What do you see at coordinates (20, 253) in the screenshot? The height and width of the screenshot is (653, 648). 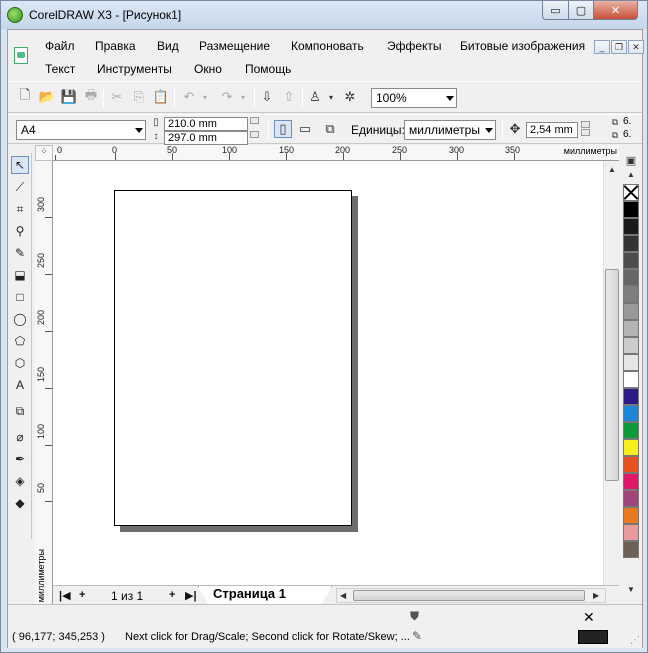 I see `freehand-tool-icon: ✎` at bounding box center [20, 253].